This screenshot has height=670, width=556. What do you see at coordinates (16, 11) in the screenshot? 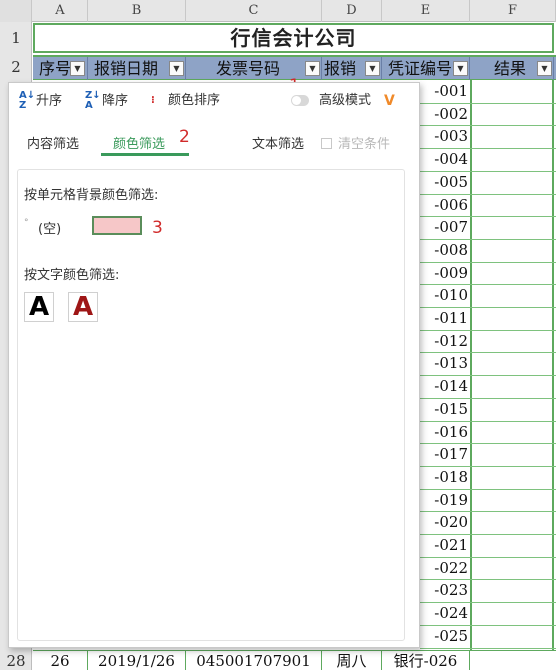
I see `select-all-corner` at bounding box center [16, 11].